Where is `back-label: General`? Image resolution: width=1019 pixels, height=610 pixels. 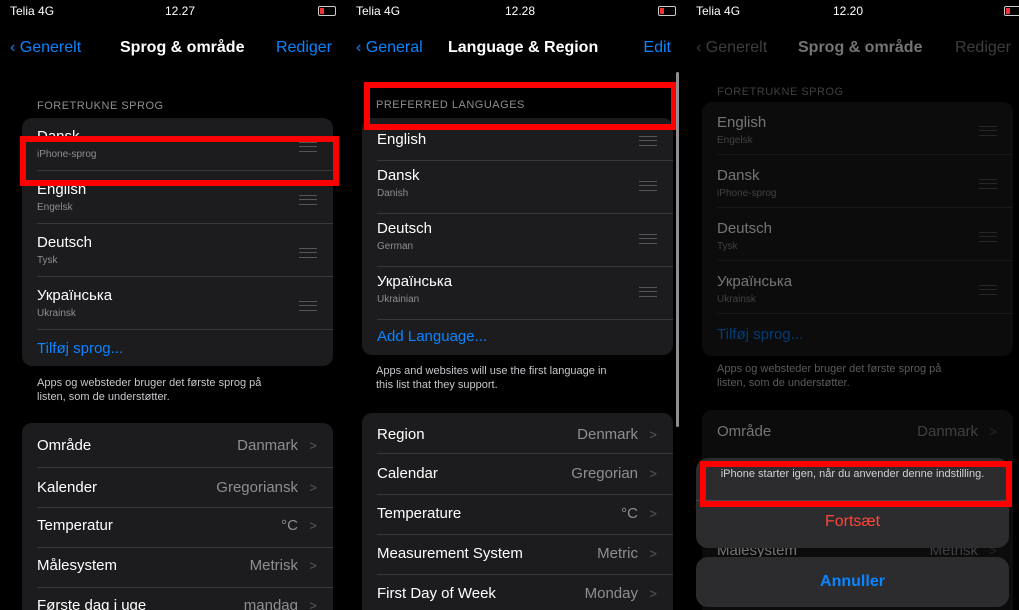 back-label: General is located at coordinates (394, 47).